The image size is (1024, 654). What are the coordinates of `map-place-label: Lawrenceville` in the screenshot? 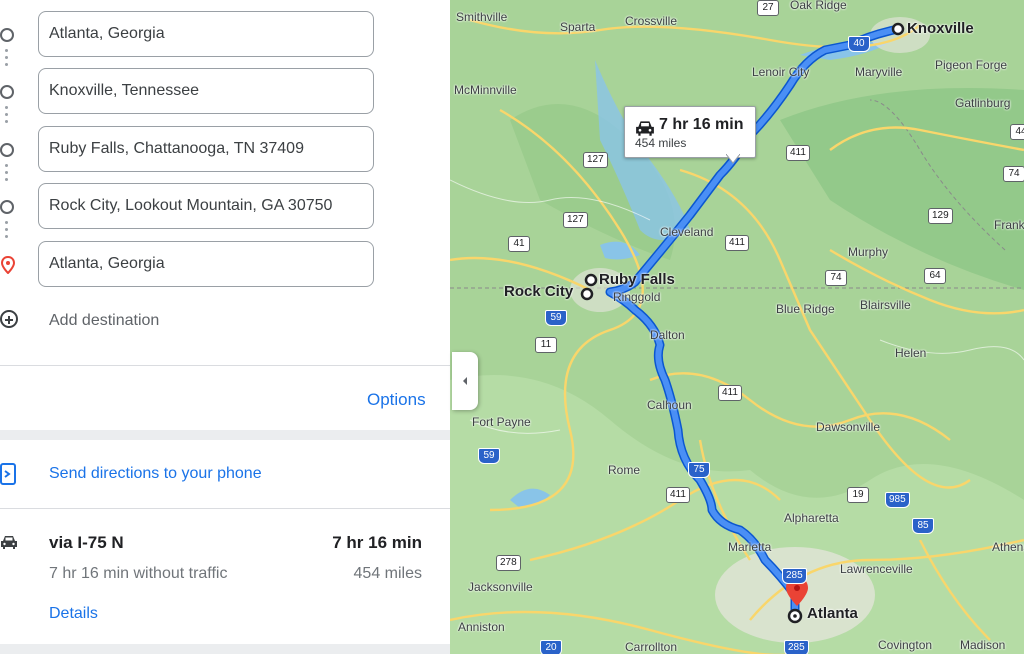 It's located at (876, 569).